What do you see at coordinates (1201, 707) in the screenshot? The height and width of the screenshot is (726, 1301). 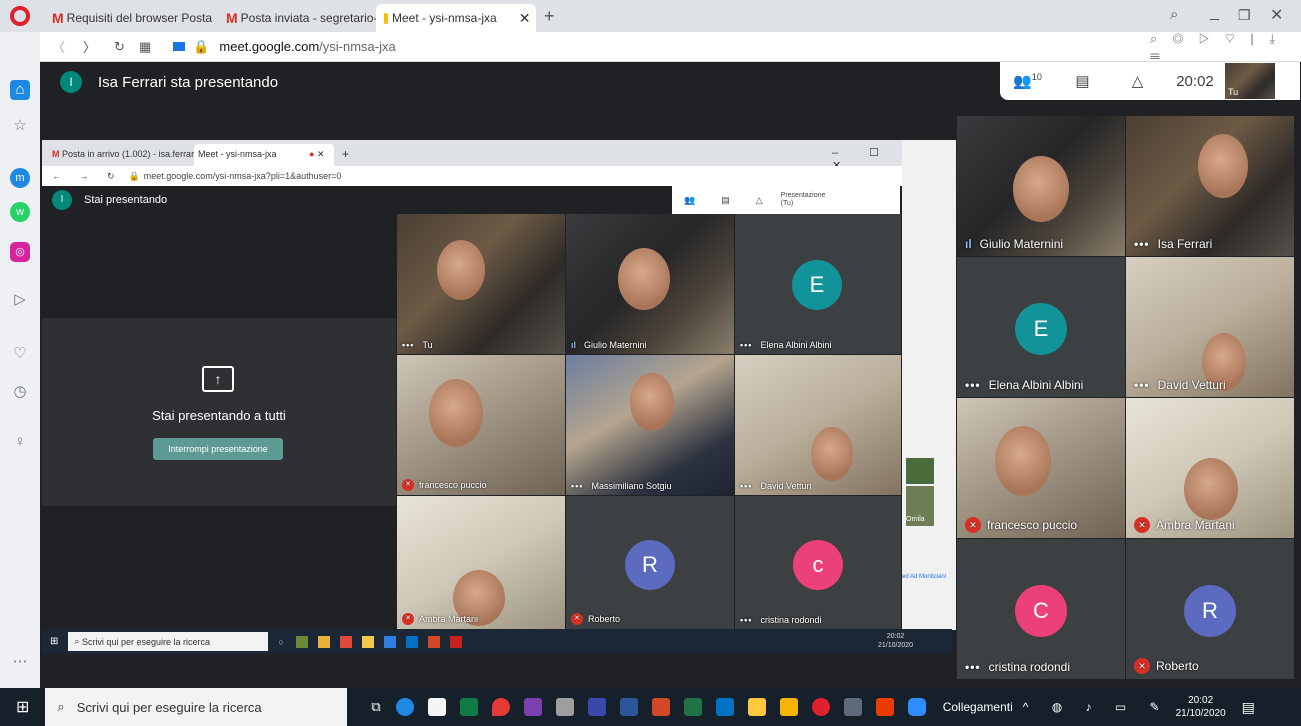 I see `clock: 20:02 21/10/2020` at bounding box center [1201, 707].